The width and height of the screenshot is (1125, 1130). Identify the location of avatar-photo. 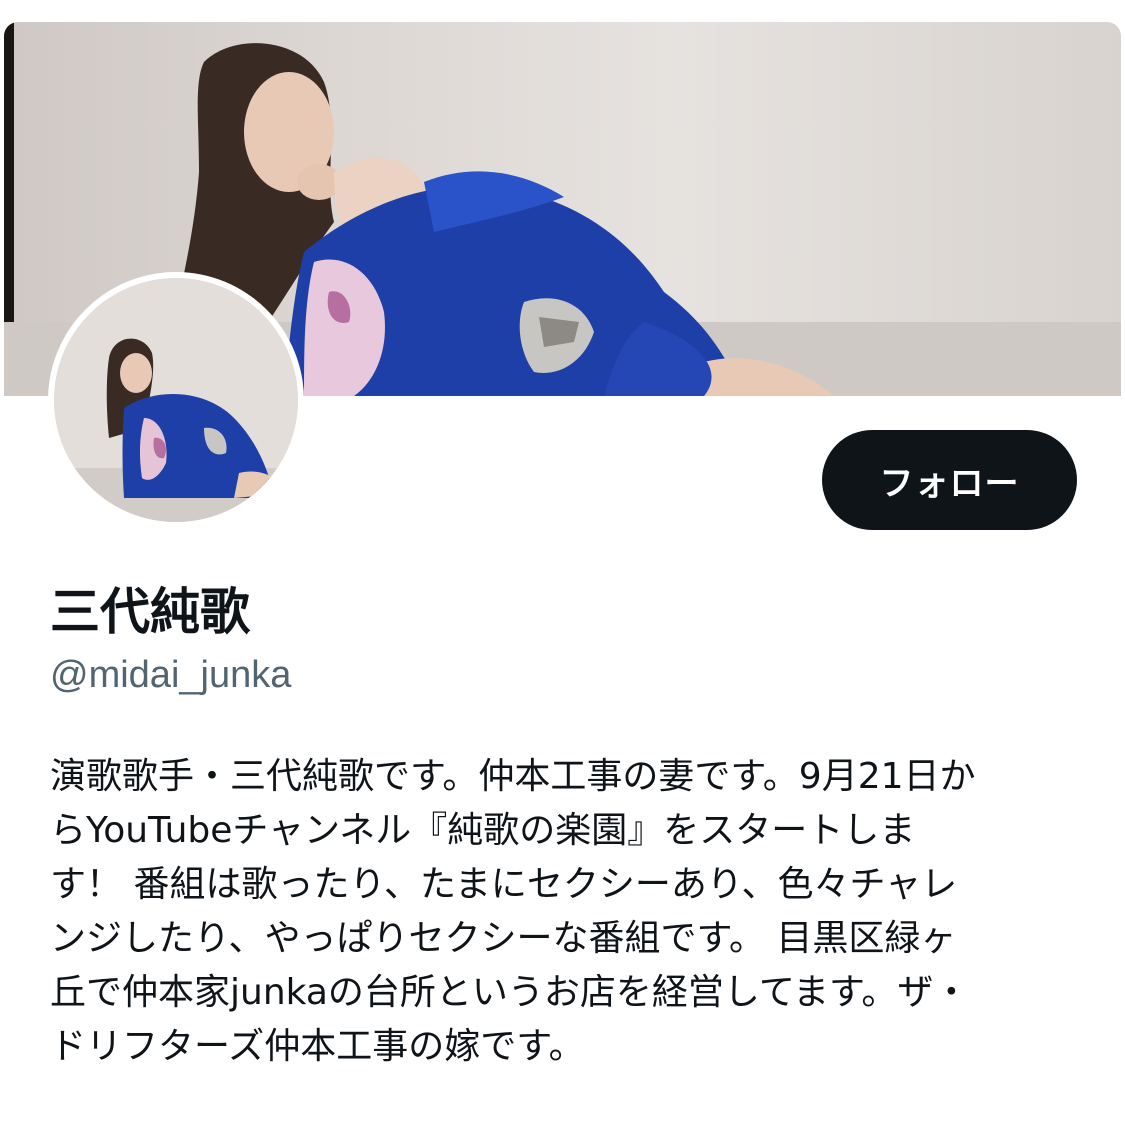
(176, 400).